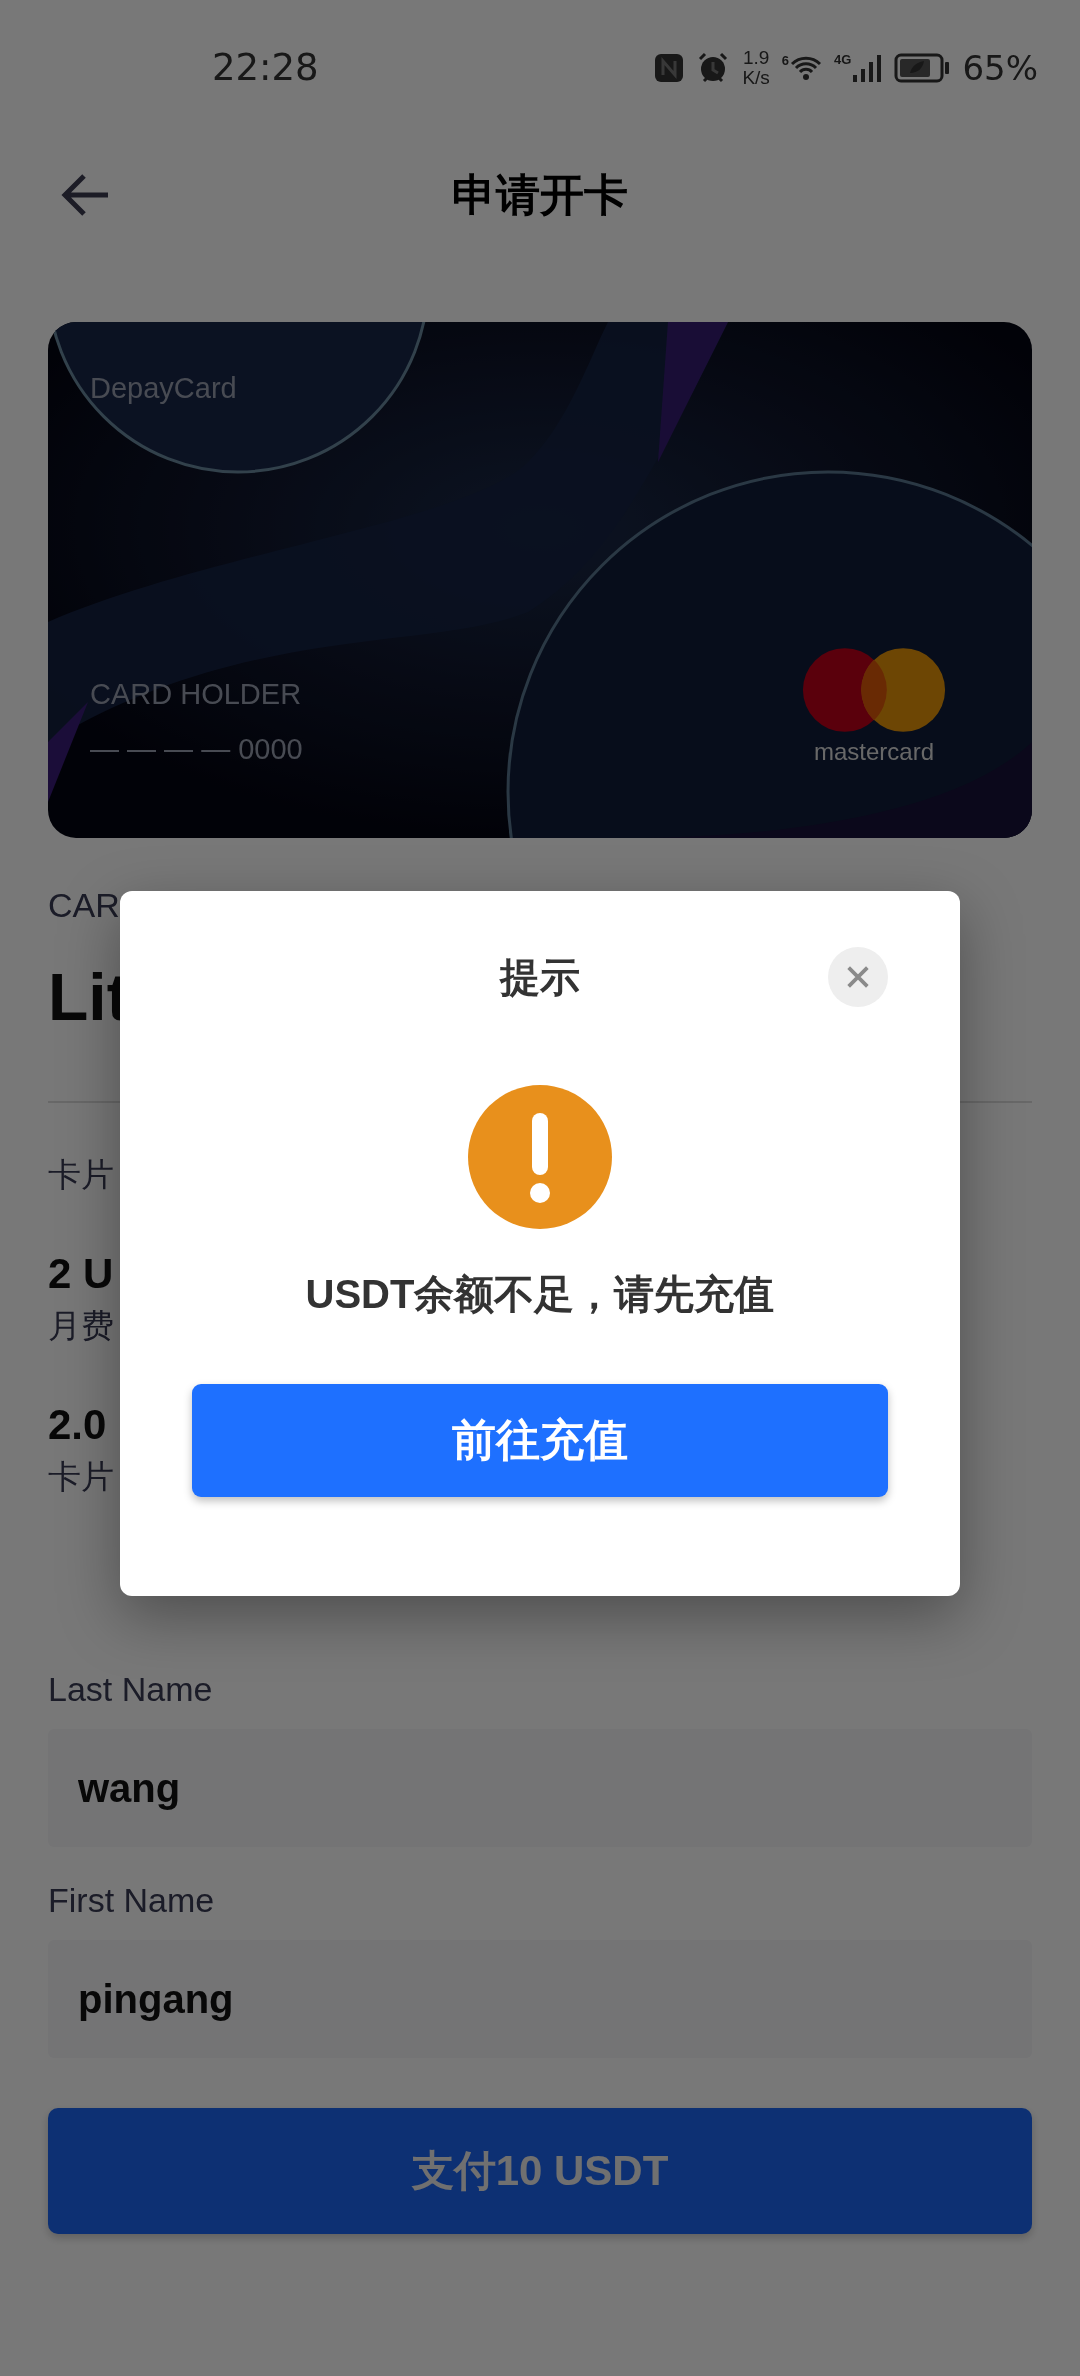 The image size is (1080, 2376). What do you see at coordinates (922, 67) in the screenshot?
I see `battery-icon` at bounding box center [922, 67].